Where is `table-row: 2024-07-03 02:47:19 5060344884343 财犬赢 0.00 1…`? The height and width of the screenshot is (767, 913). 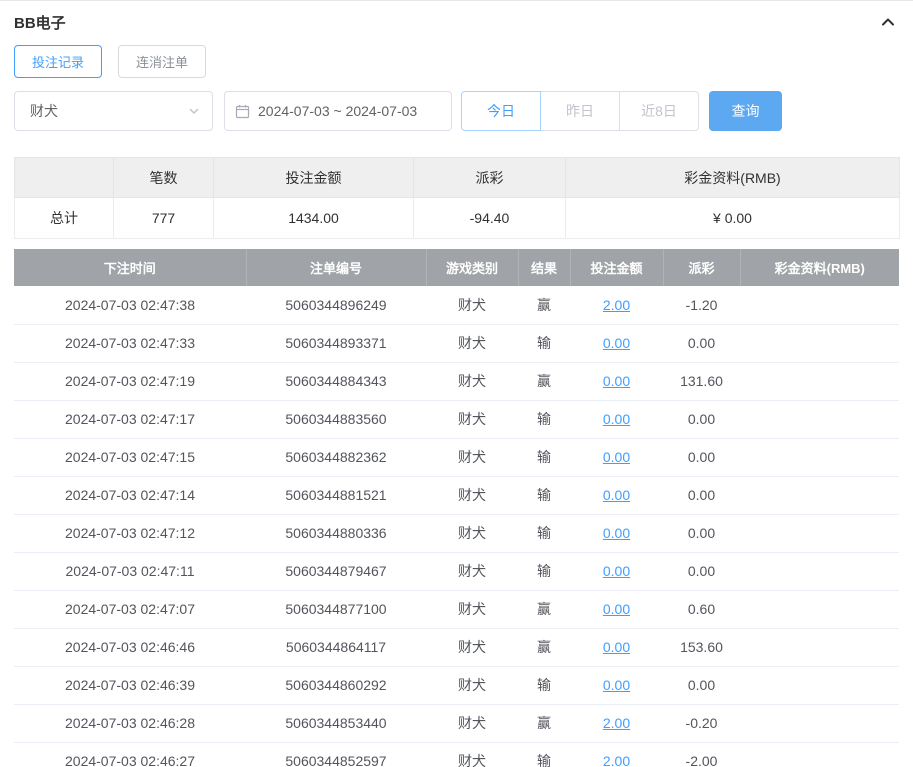 table-row: 2024-07-03 02:47:19 5060344884343 财犬赢 0.00 1… is located at coordinates (456, 381).